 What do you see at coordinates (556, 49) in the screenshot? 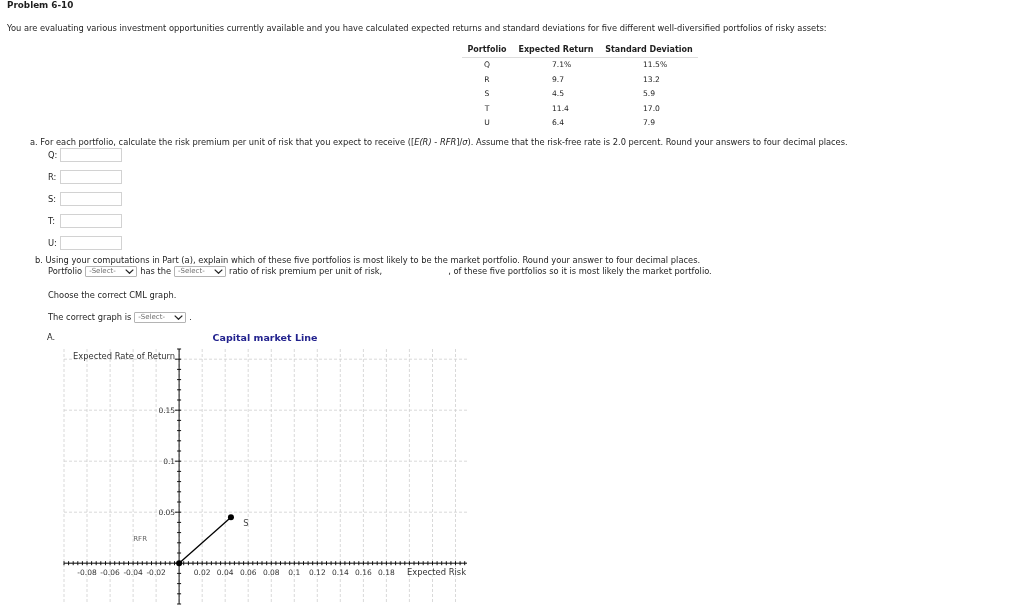
I see `column-header: Expected Return` at bounding box center [556, 49].